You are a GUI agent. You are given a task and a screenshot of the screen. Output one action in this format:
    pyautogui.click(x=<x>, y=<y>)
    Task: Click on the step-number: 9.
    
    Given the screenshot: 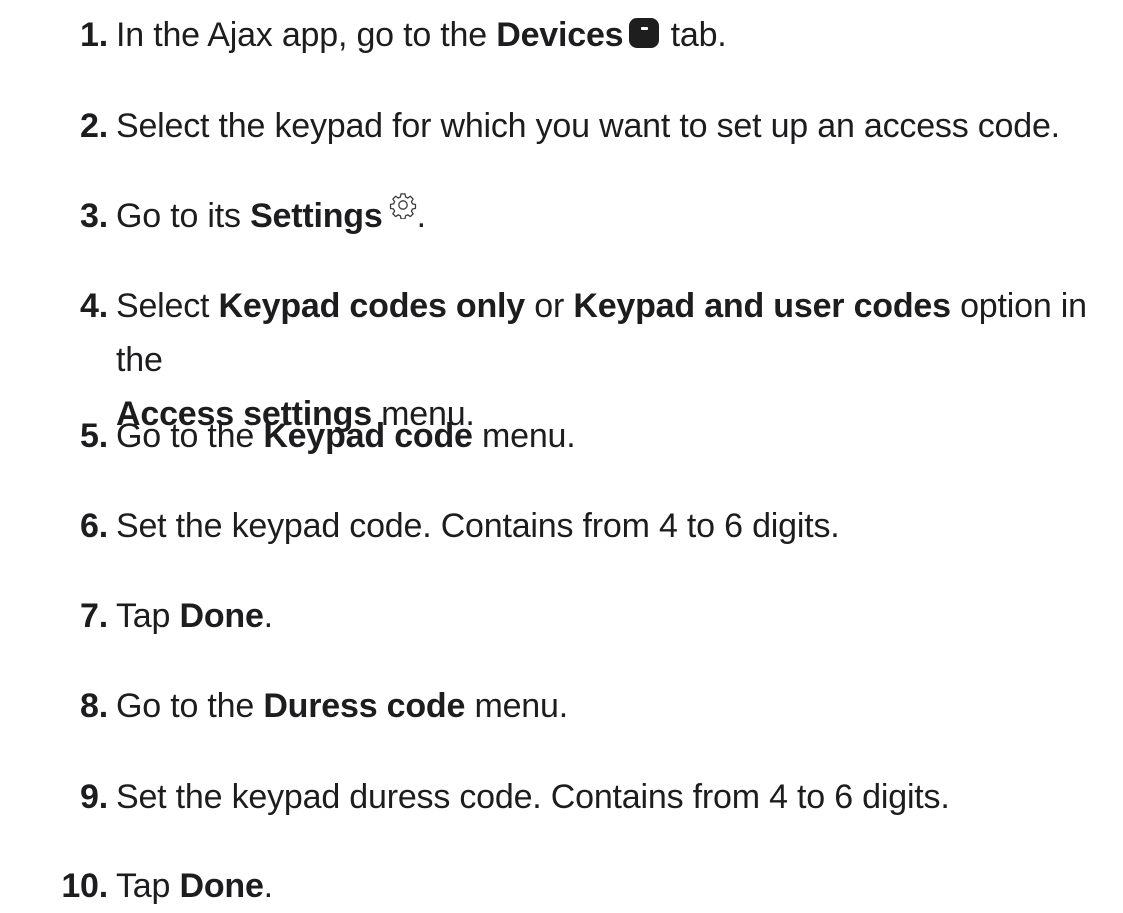 What is the action you would take?
    pyautogui.click(x=94, y=797)
    